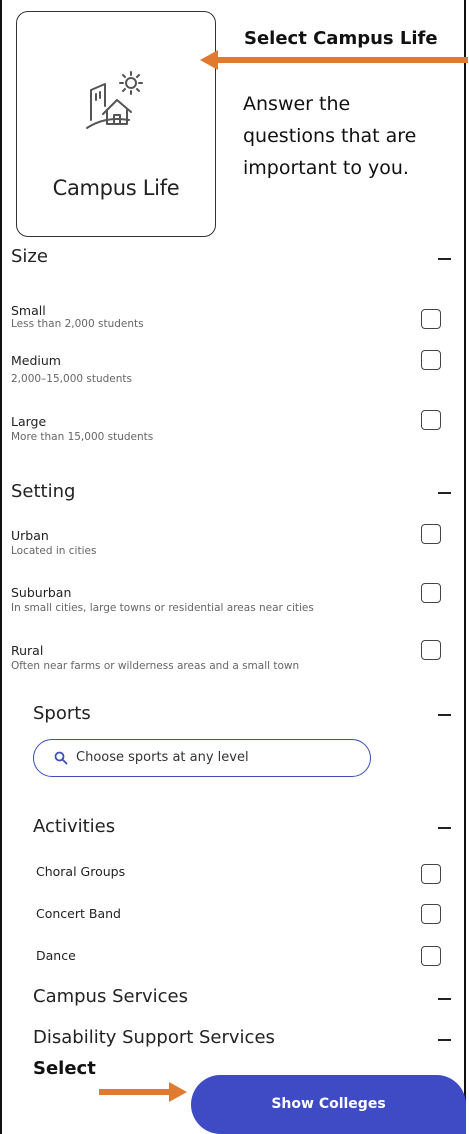 Image resolution: width=469 pixels, height=1134 pixels. Describe the element at coordinates (444, 715) in the screenshot. I see `collapse-sports-icon` at that location.